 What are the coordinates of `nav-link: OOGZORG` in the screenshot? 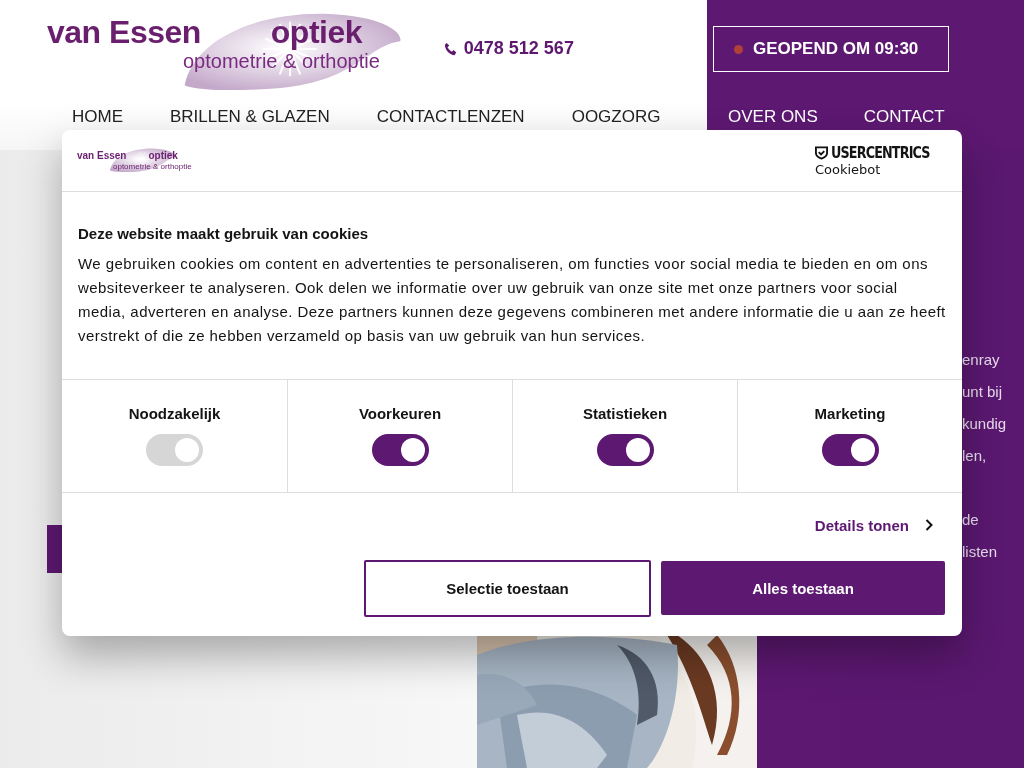 It's located at (616, 117).